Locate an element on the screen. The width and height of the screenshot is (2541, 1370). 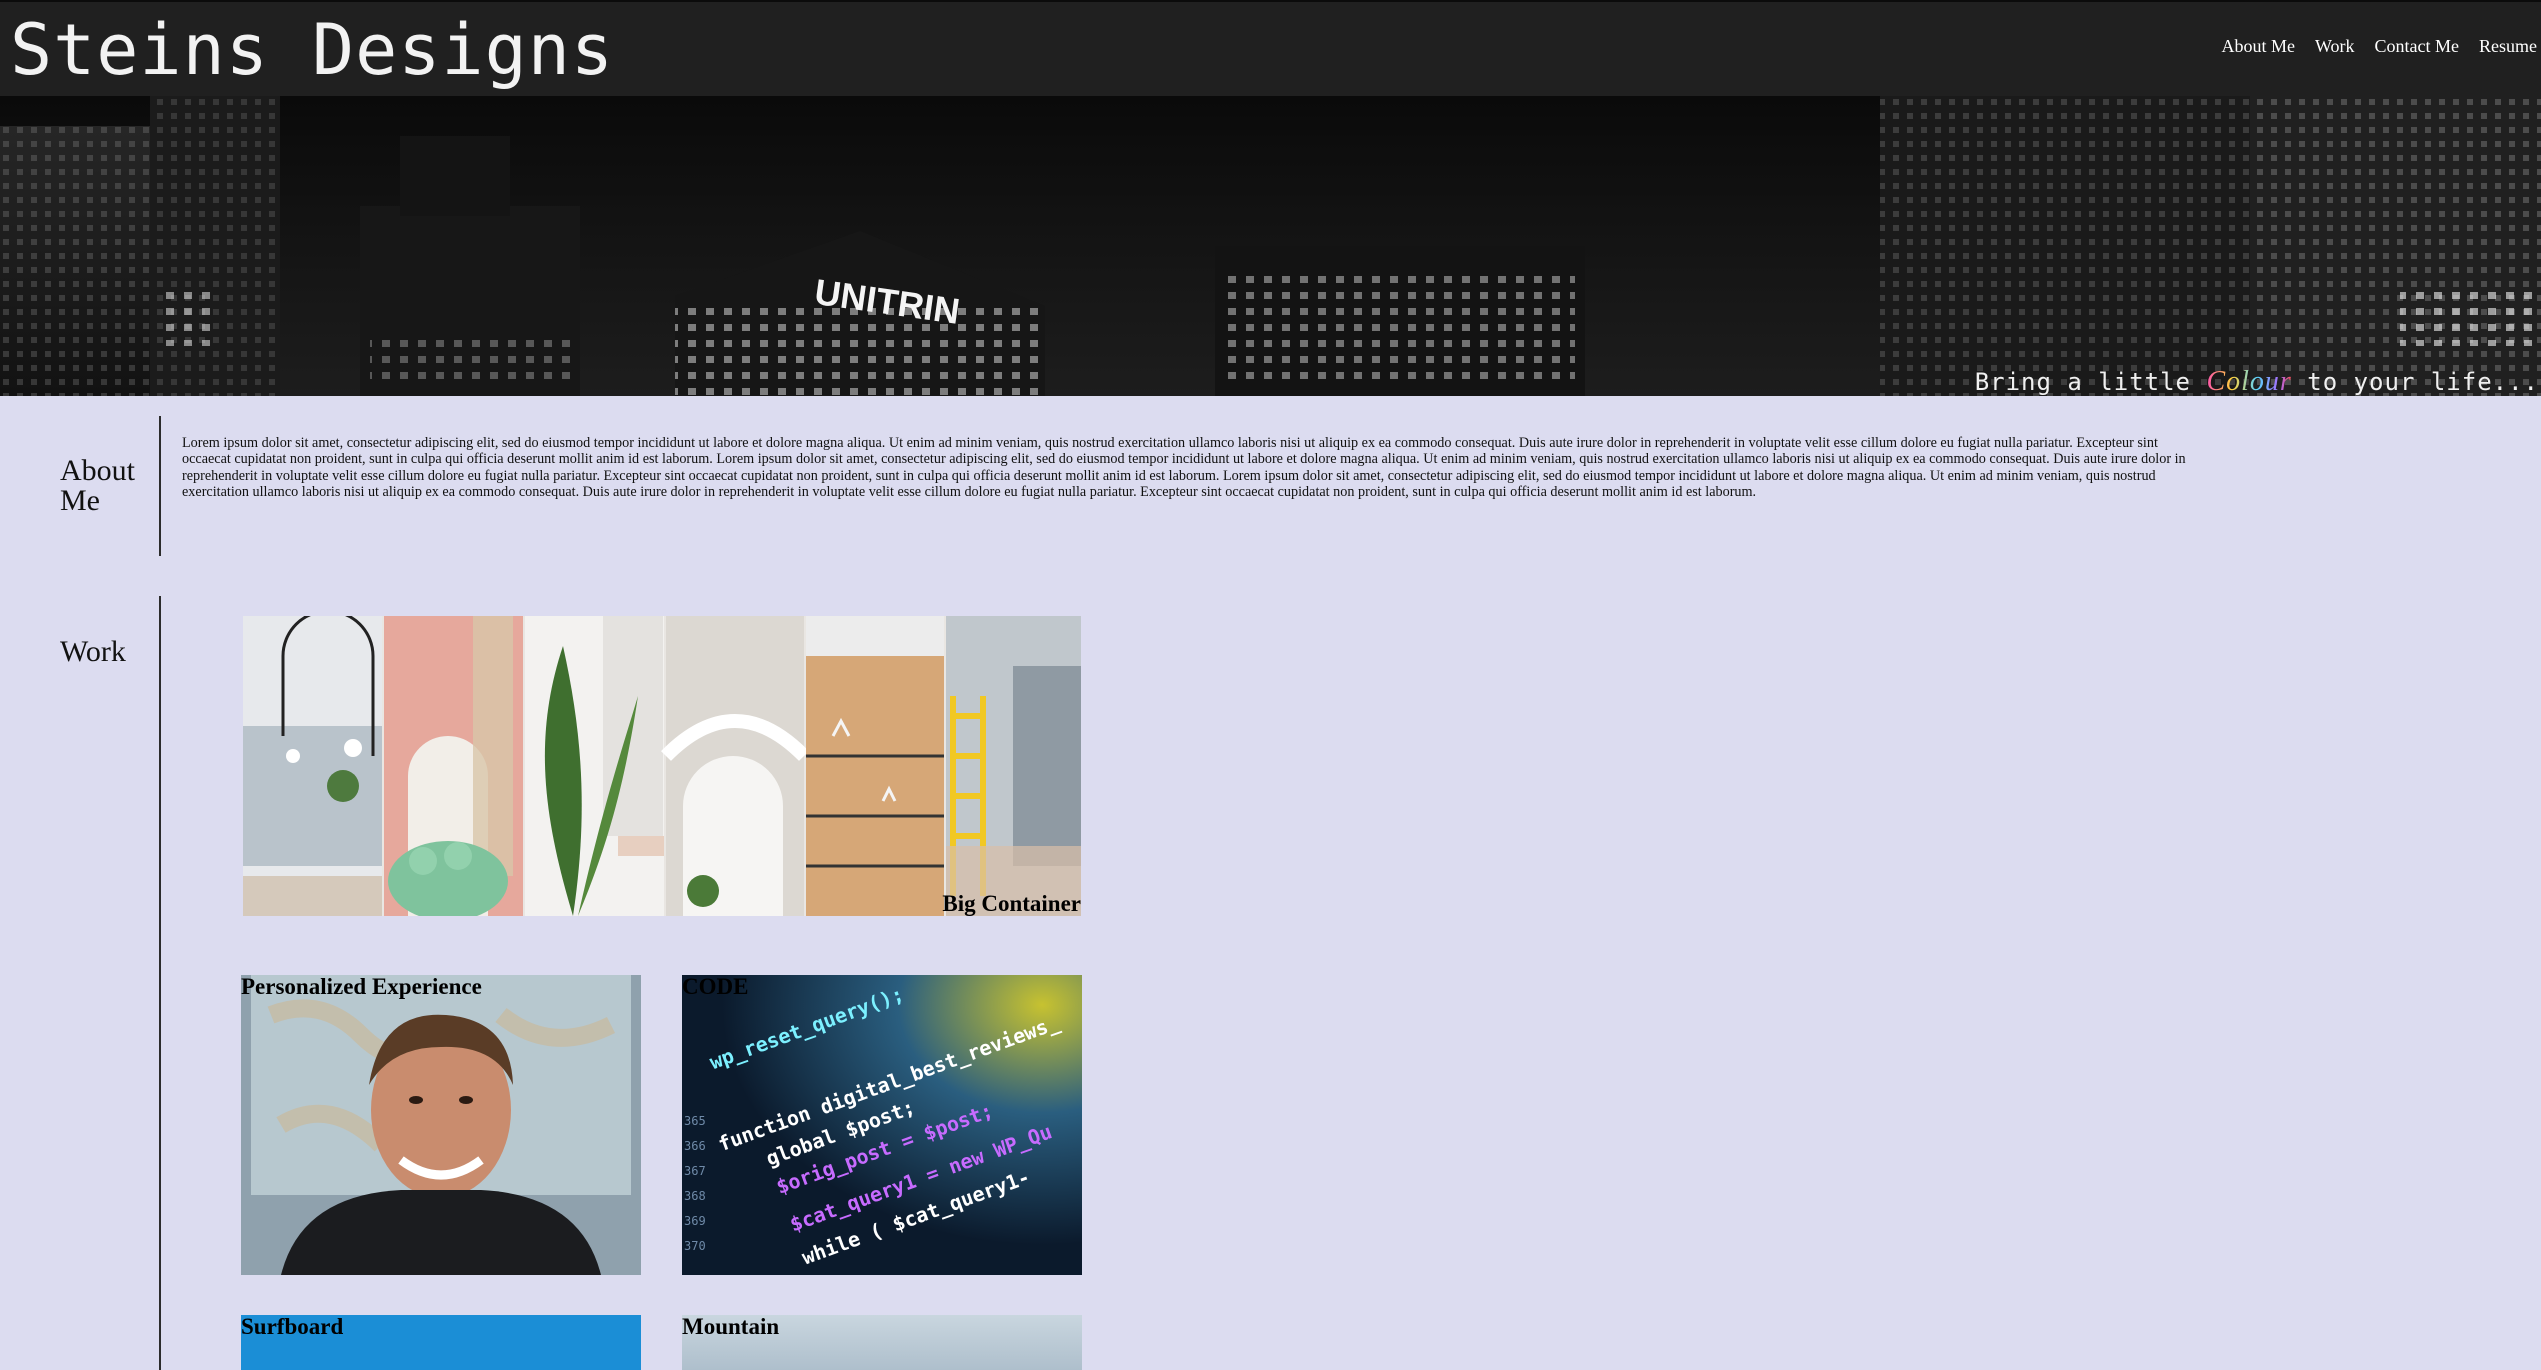
personalized-experience-title: Personalized Experience is located at coordinates (361, 987).